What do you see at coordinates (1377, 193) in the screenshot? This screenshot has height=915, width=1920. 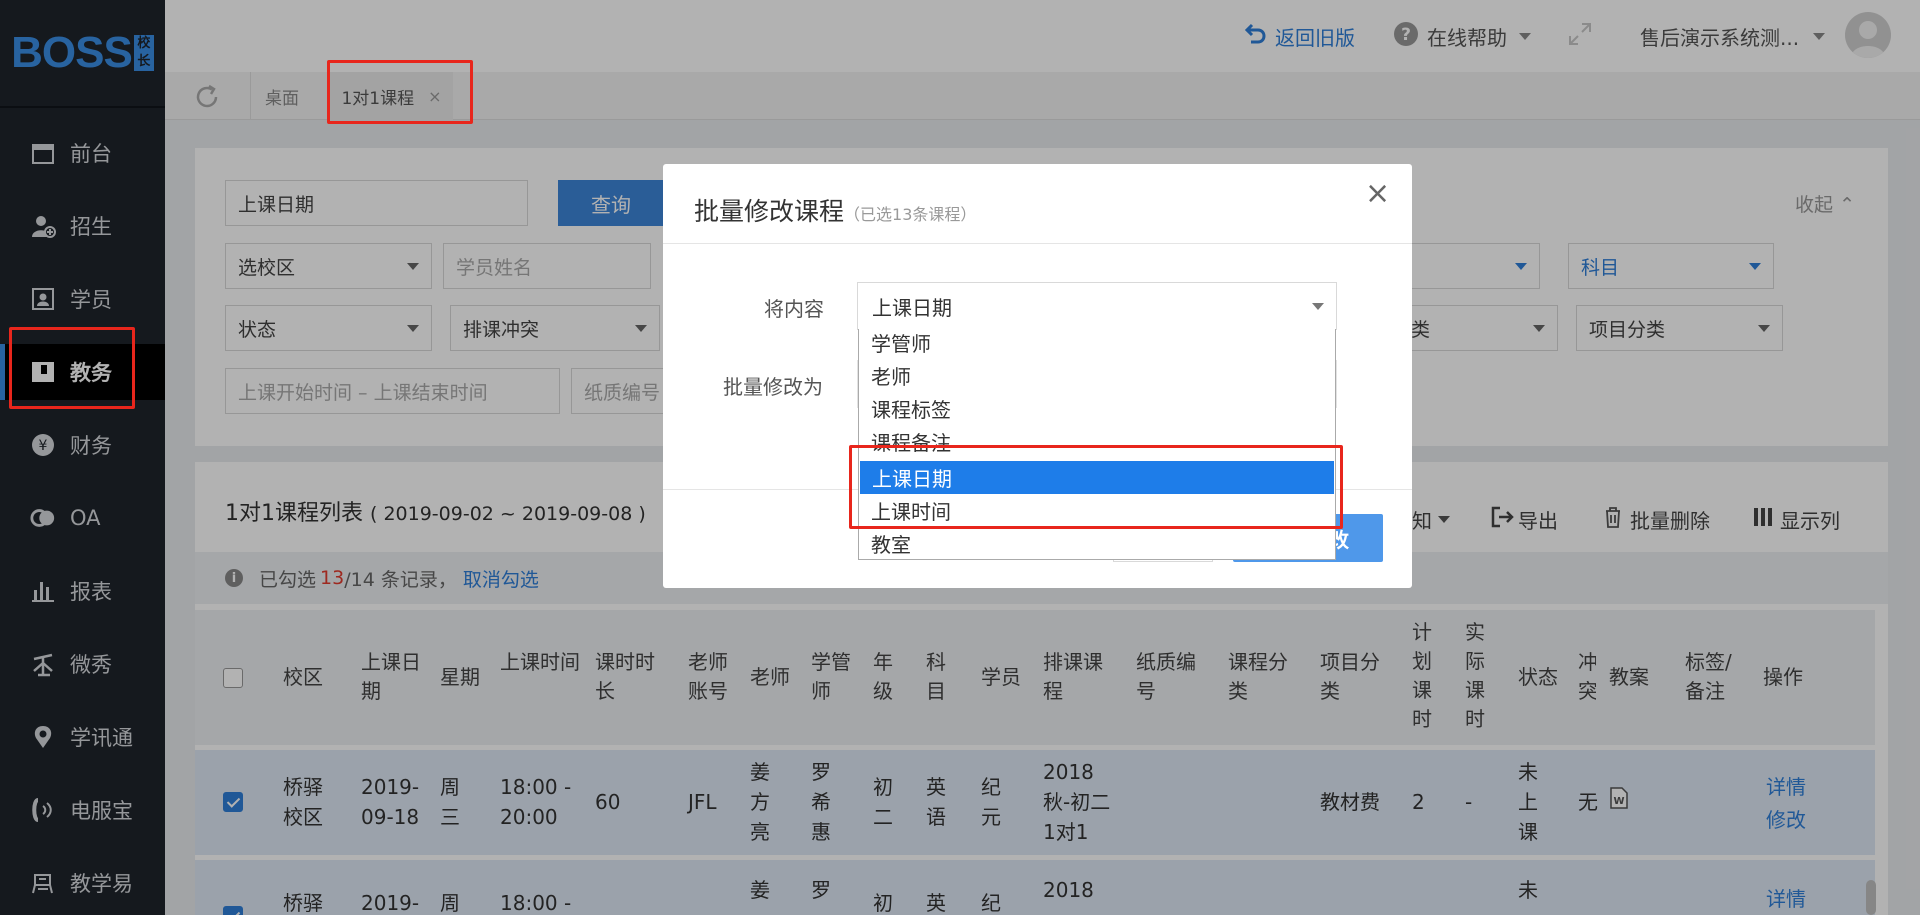 I see `close-icon: ×` at bounding box center [1377, 193].